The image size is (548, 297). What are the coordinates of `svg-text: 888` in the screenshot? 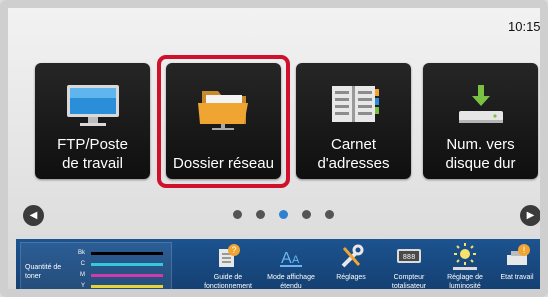 It's located at (409, 258).